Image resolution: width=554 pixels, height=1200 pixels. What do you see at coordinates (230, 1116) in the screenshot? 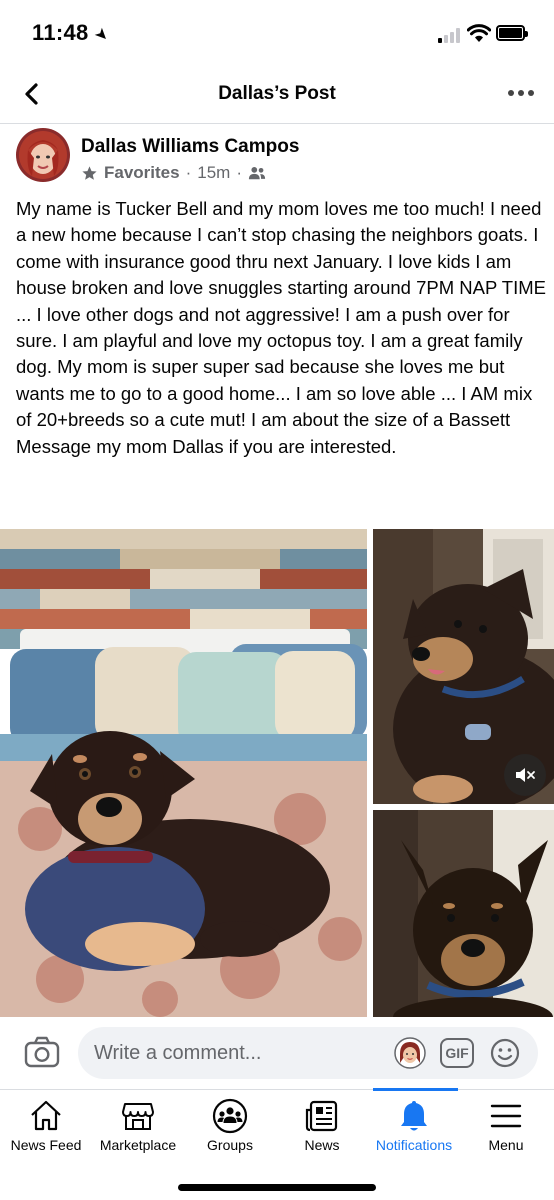
I see `groups-icon` at bounding box center [230, 1116].